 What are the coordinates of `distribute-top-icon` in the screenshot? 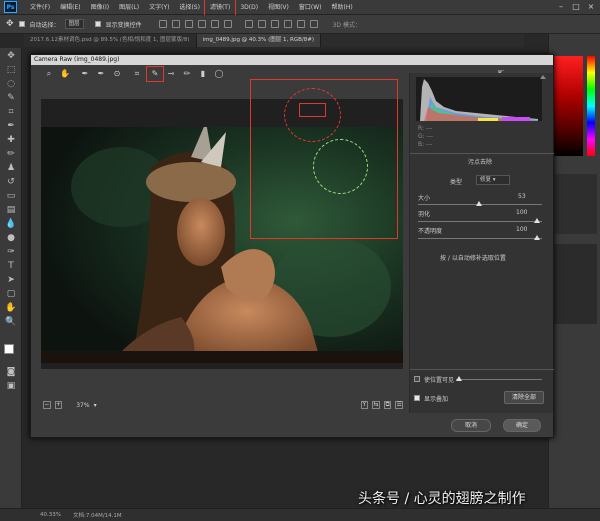 It's located at (248, 24).